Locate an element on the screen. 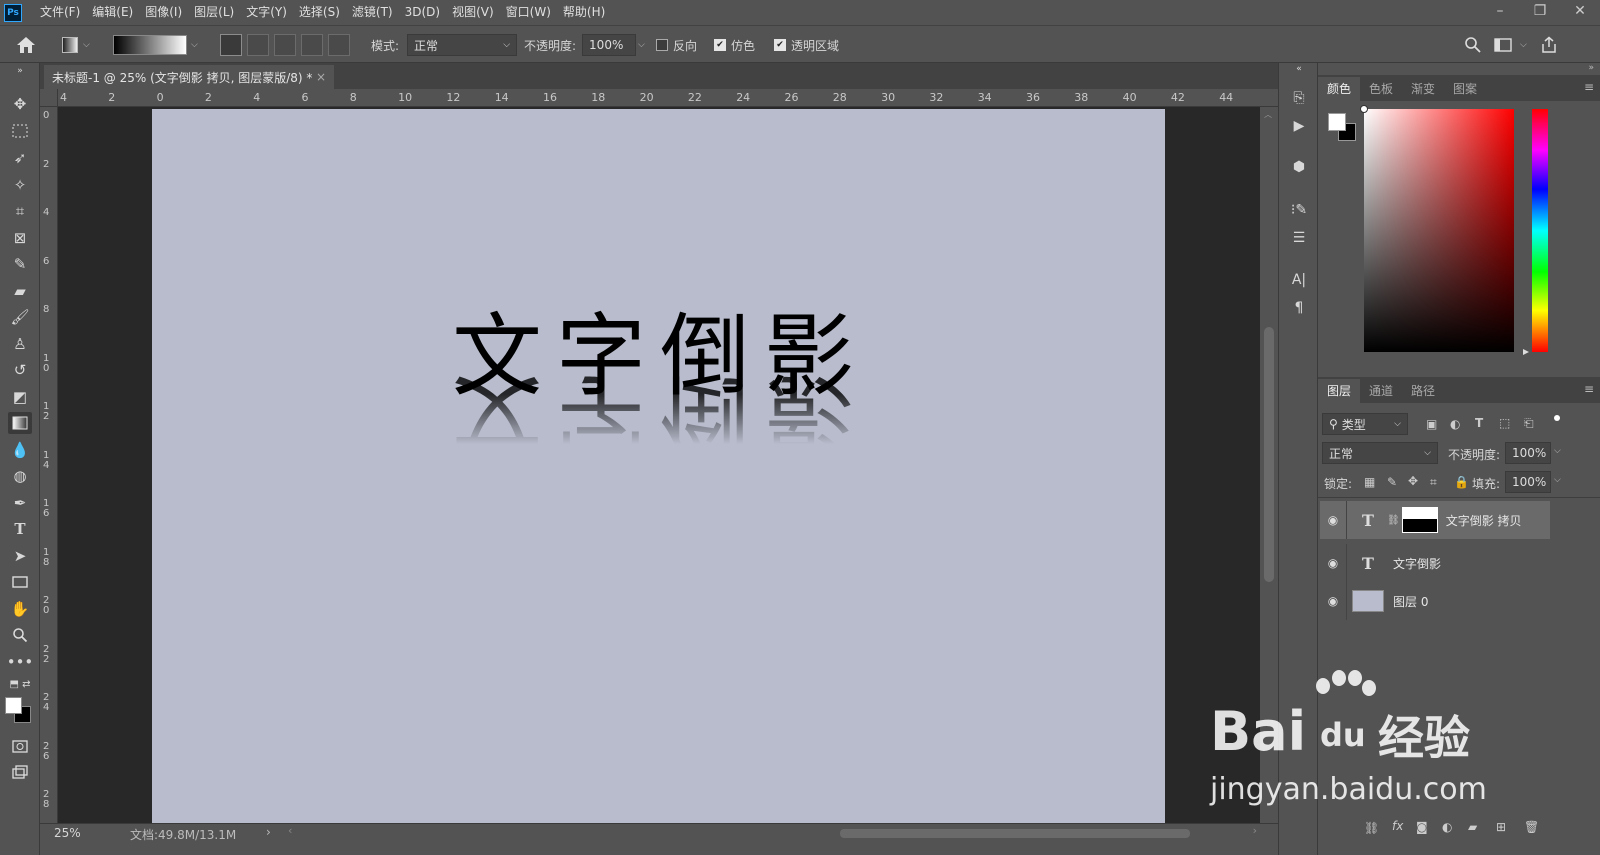  tab-paths: 路径 is located at coordinates (1423, 391).